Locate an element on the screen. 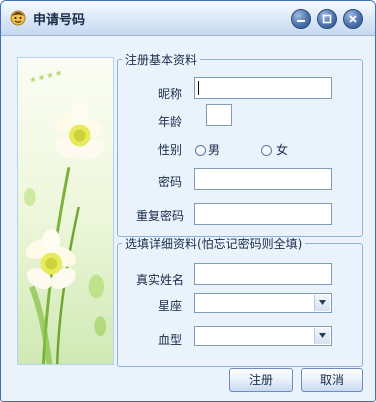  blood-type-label: 血型 is located at coordinates (170, 340).